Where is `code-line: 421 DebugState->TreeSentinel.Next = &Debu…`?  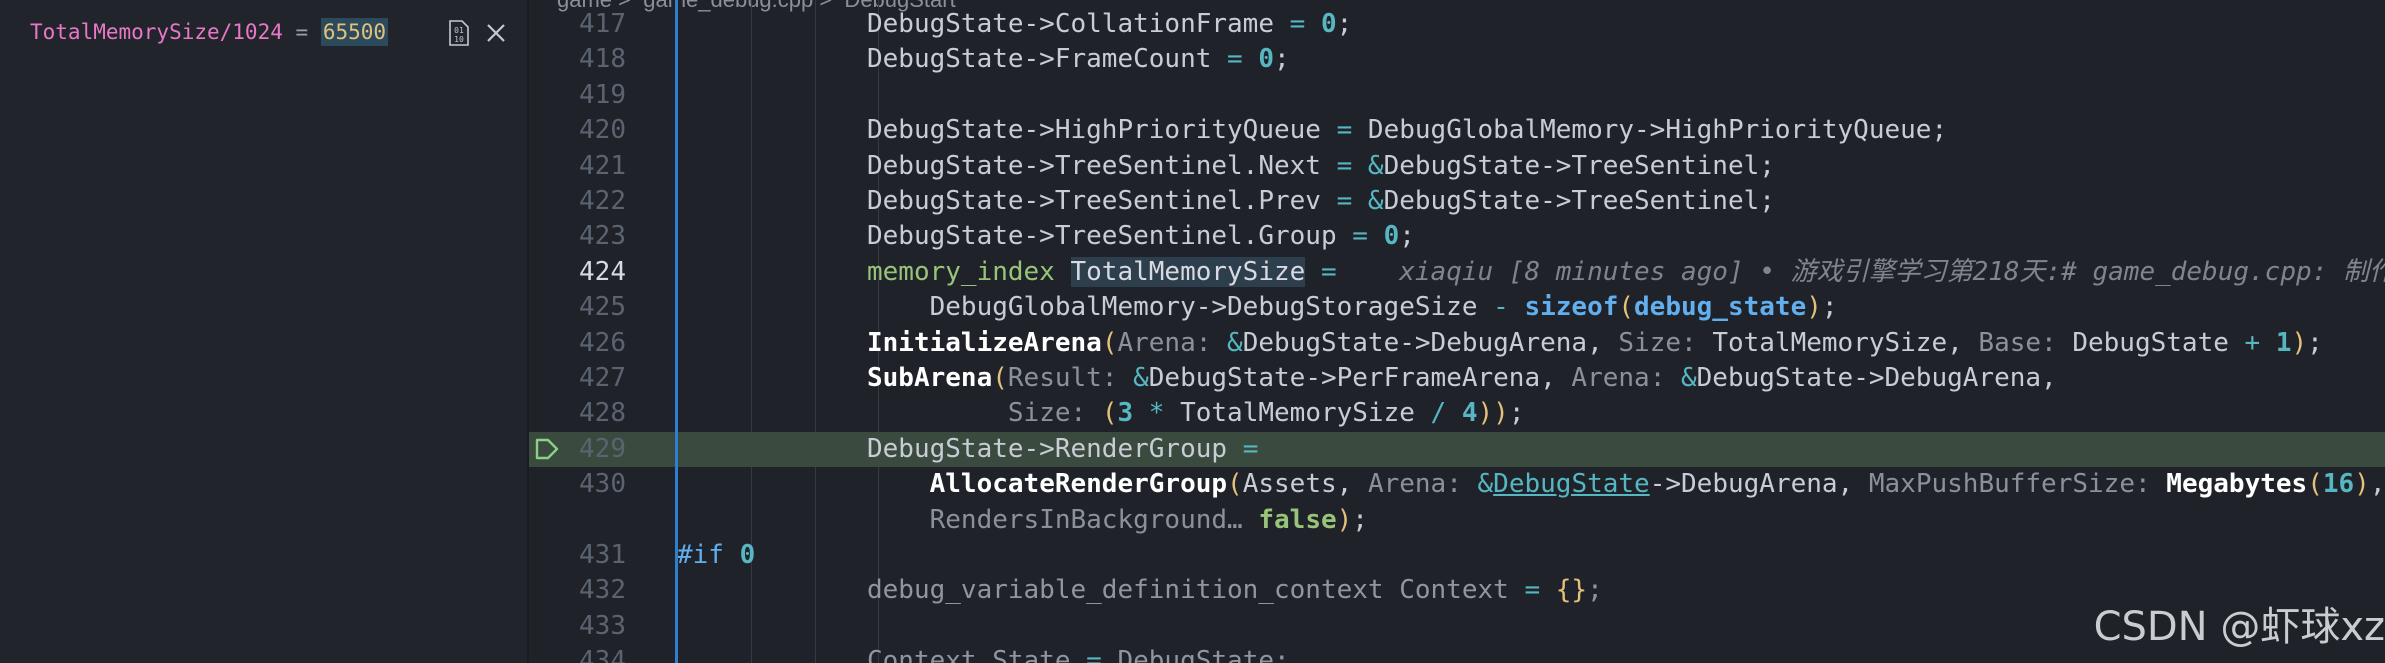 code-line: 421 DebugState->TreeSentinel.Next = &Debu… is located at coordinates (1457, 166).